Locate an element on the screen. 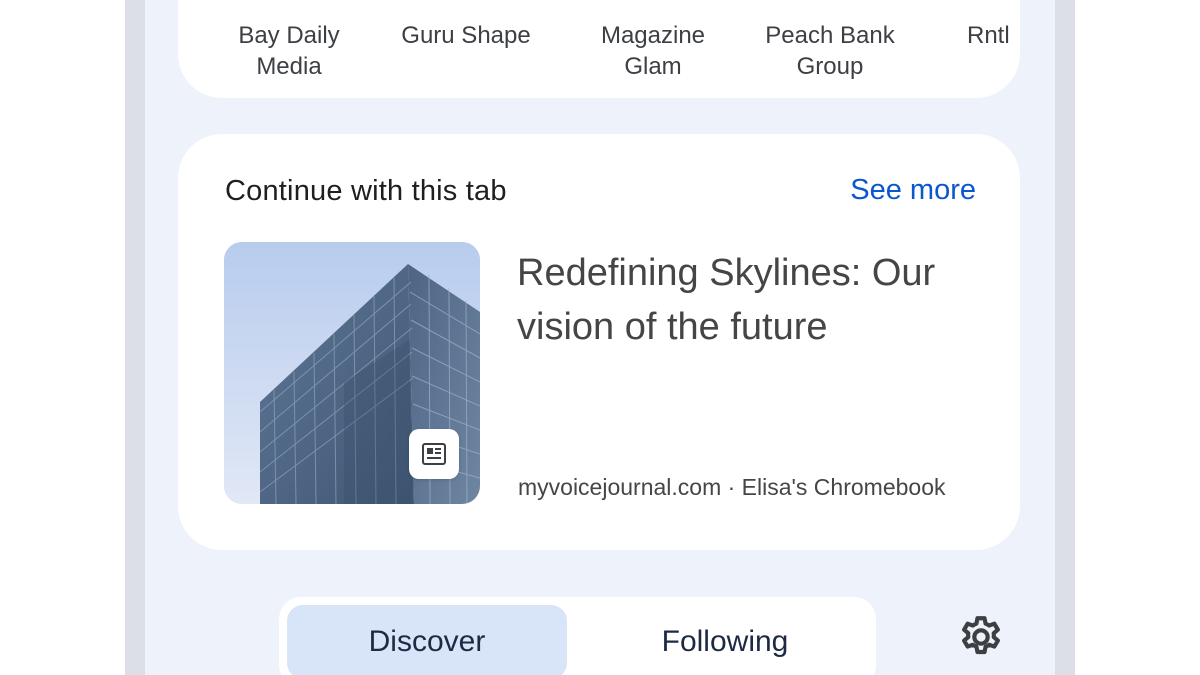 The width and height of the screenshot is (1200, 675). shortcut-bay-daily-media: Bay Daily Media is located at coordinates (289, 51).